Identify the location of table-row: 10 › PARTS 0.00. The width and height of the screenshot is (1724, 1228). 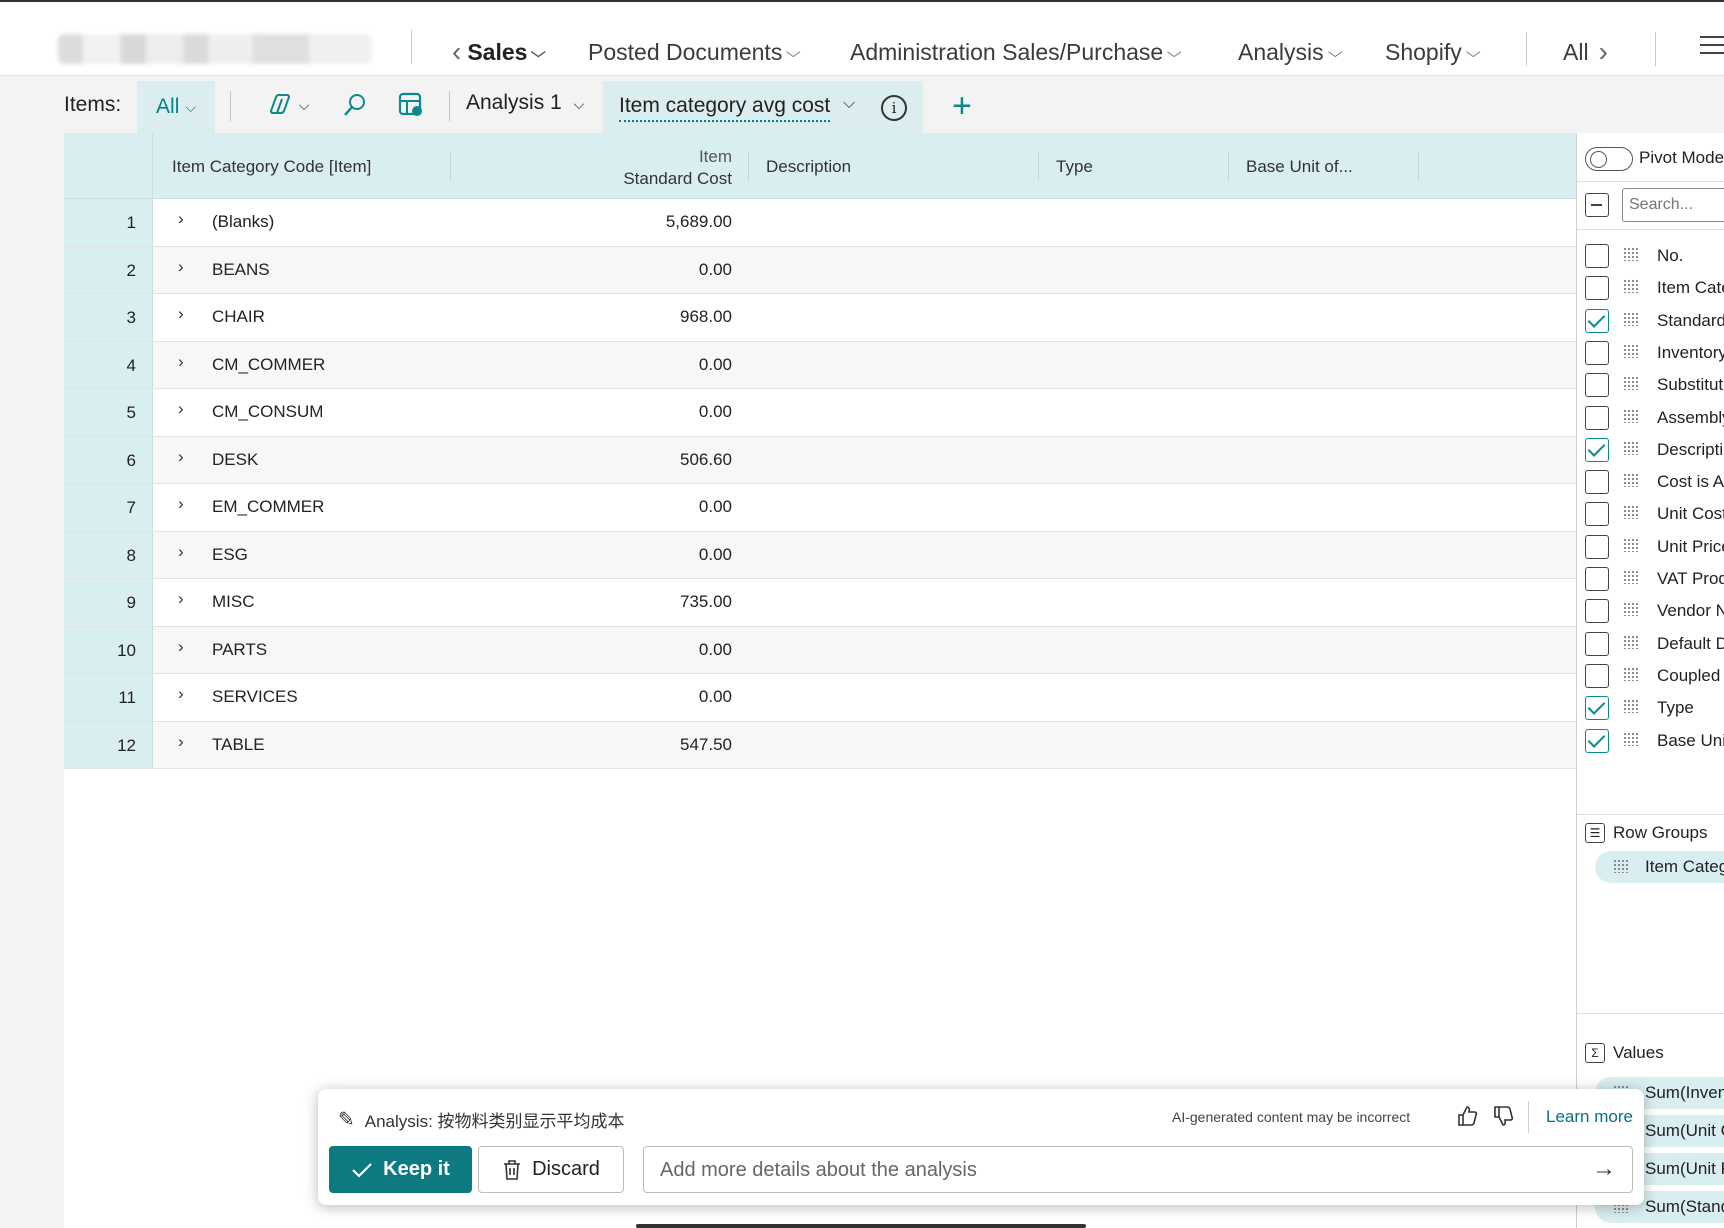
(820, 650).